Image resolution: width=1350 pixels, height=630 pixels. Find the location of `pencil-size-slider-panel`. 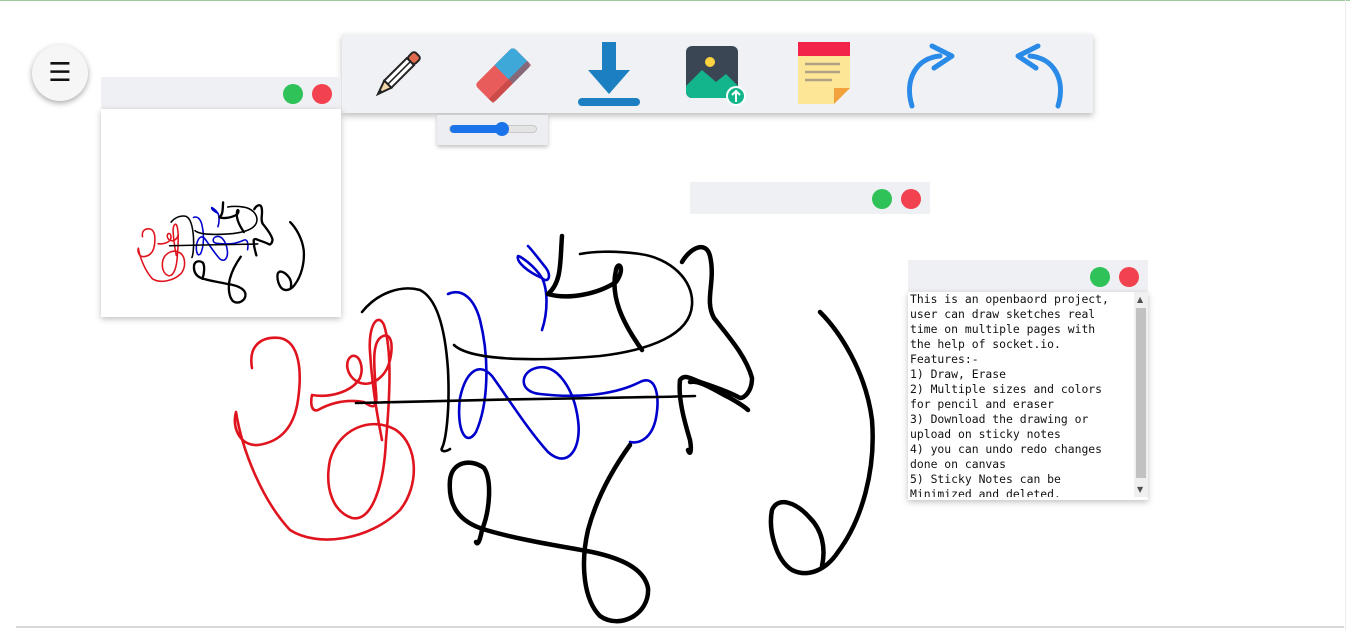

pencil-size-slider-panel is located at coordinates (492, 130).